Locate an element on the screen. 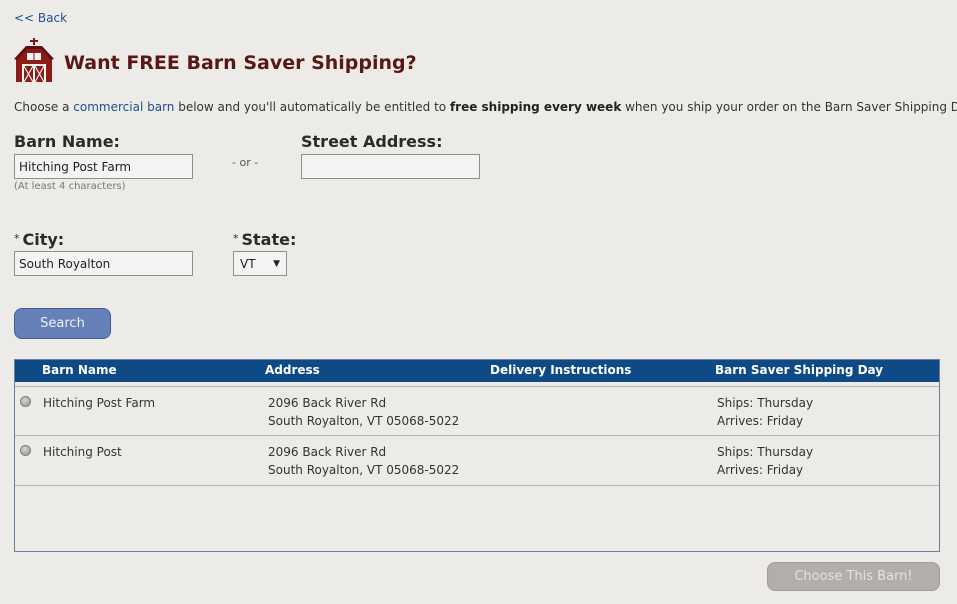 The width and height of the screenshot is (957, 604). column-header-address: Address is located at coordinates (292, 370).